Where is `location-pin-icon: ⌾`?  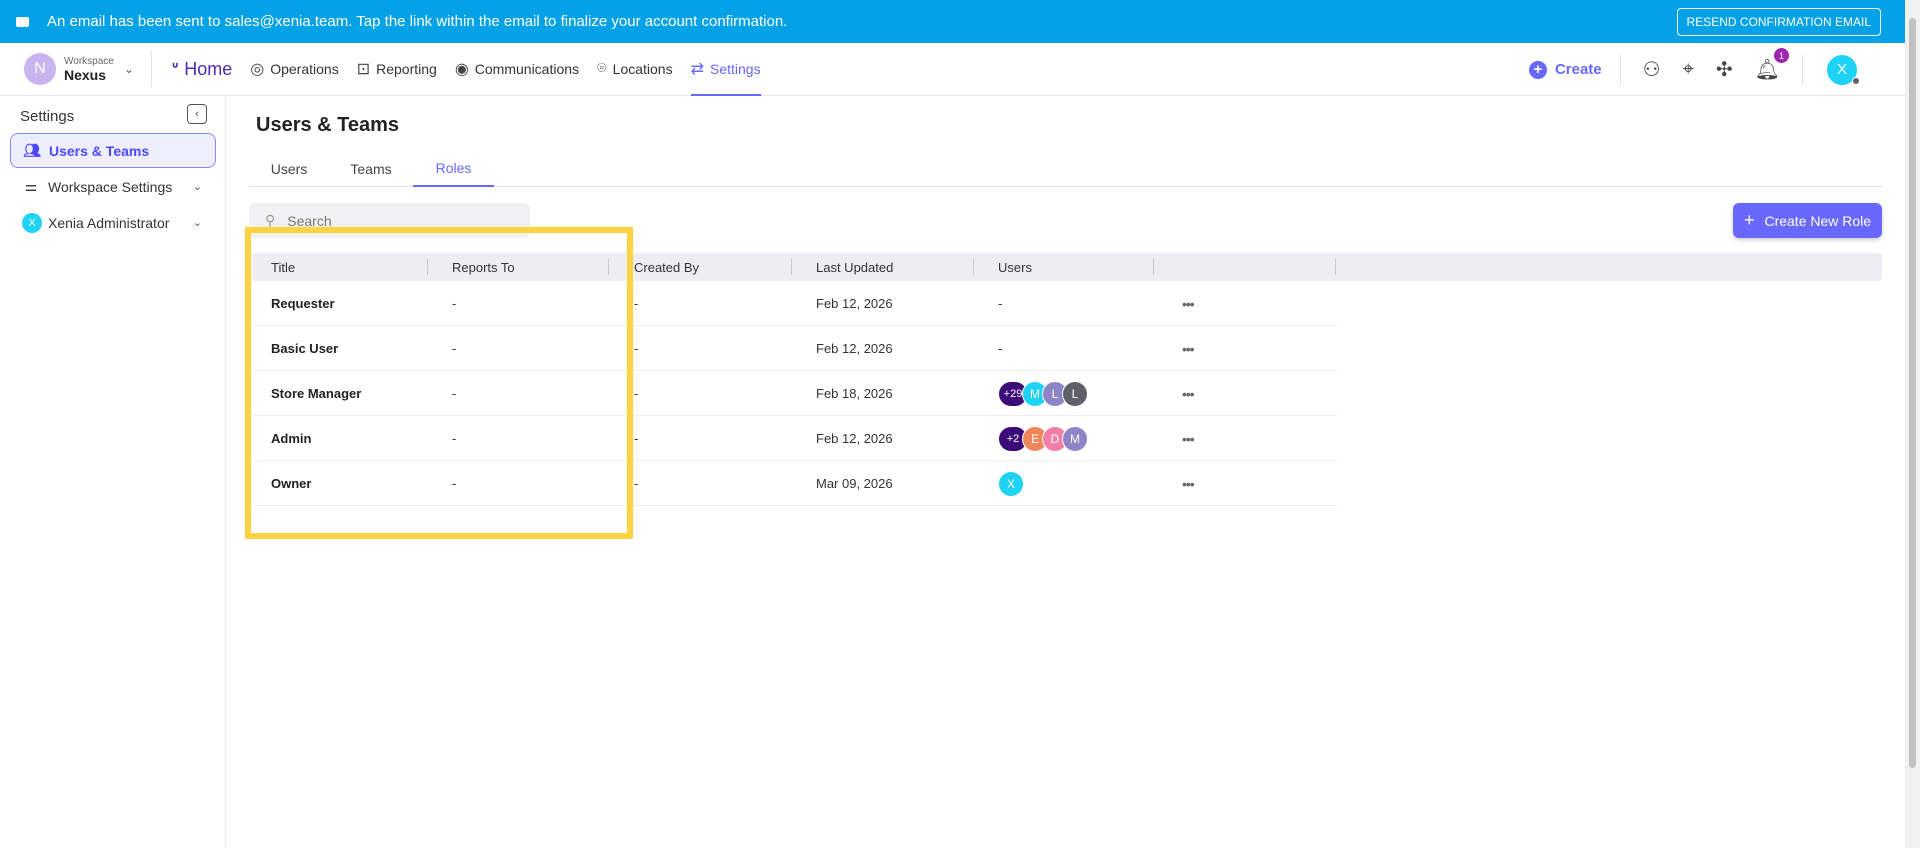
location-pin-icon: ⌾ is located at coordinates (602, 68).